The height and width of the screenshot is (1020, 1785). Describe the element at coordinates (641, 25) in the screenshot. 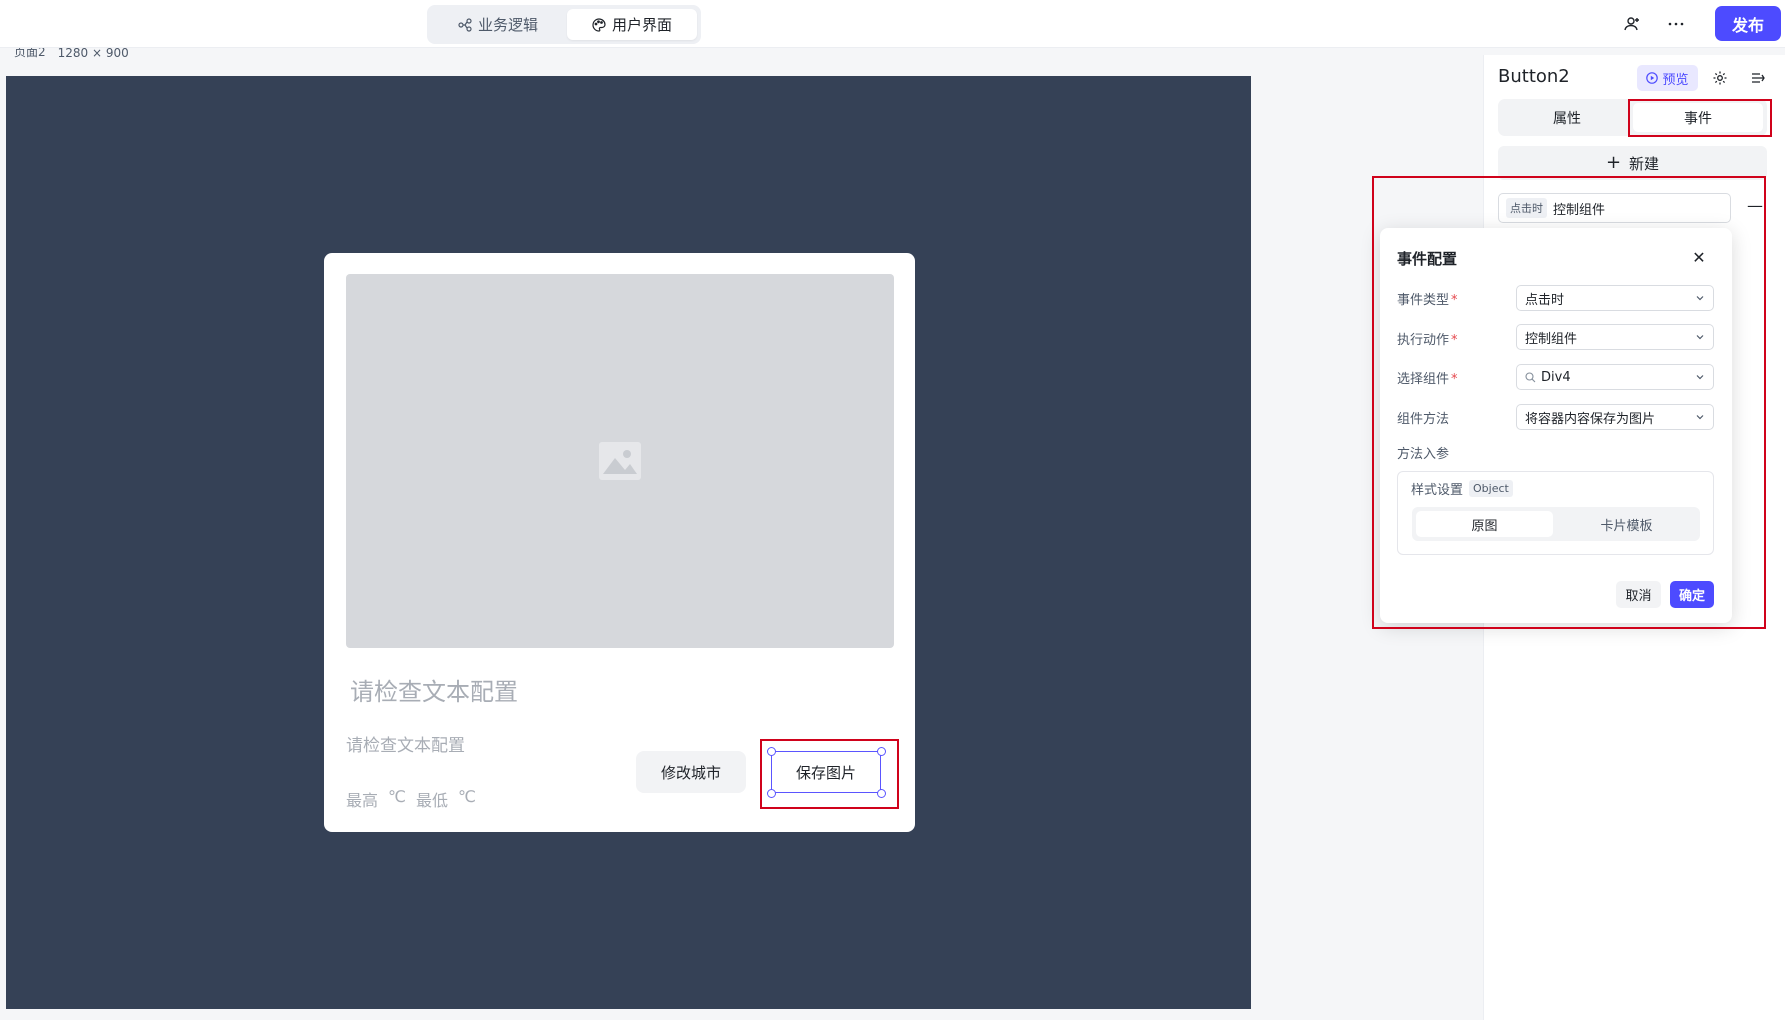

I see `tab-user-interface-label: 用户界面` at that location.